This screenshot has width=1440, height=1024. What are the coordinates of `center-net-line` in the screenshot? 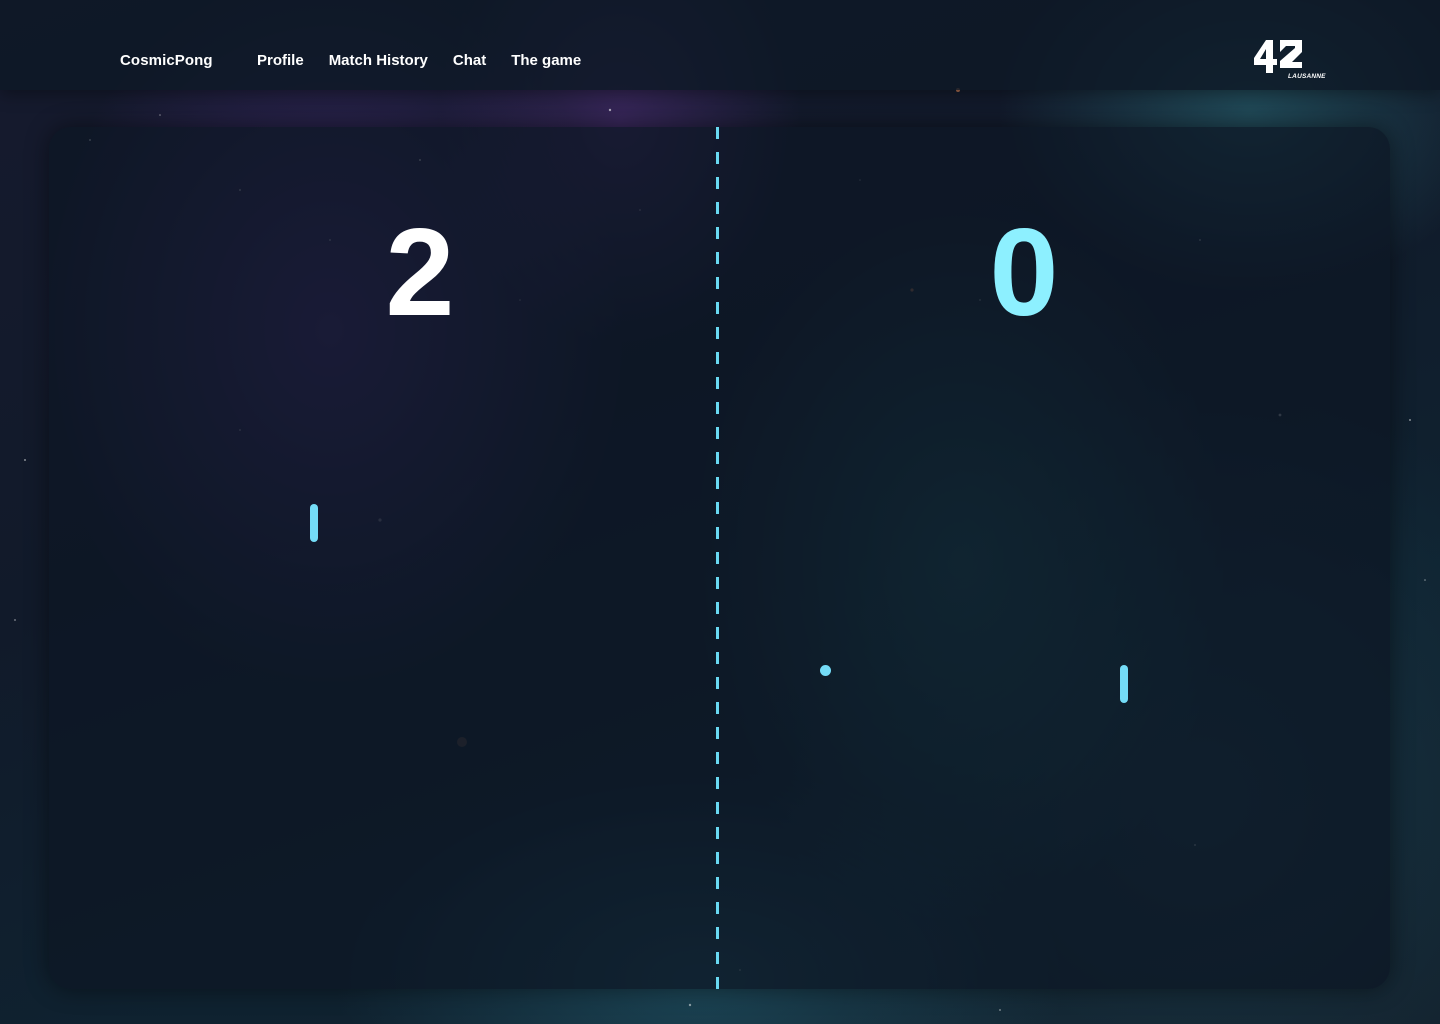 It's located at (717, 558).